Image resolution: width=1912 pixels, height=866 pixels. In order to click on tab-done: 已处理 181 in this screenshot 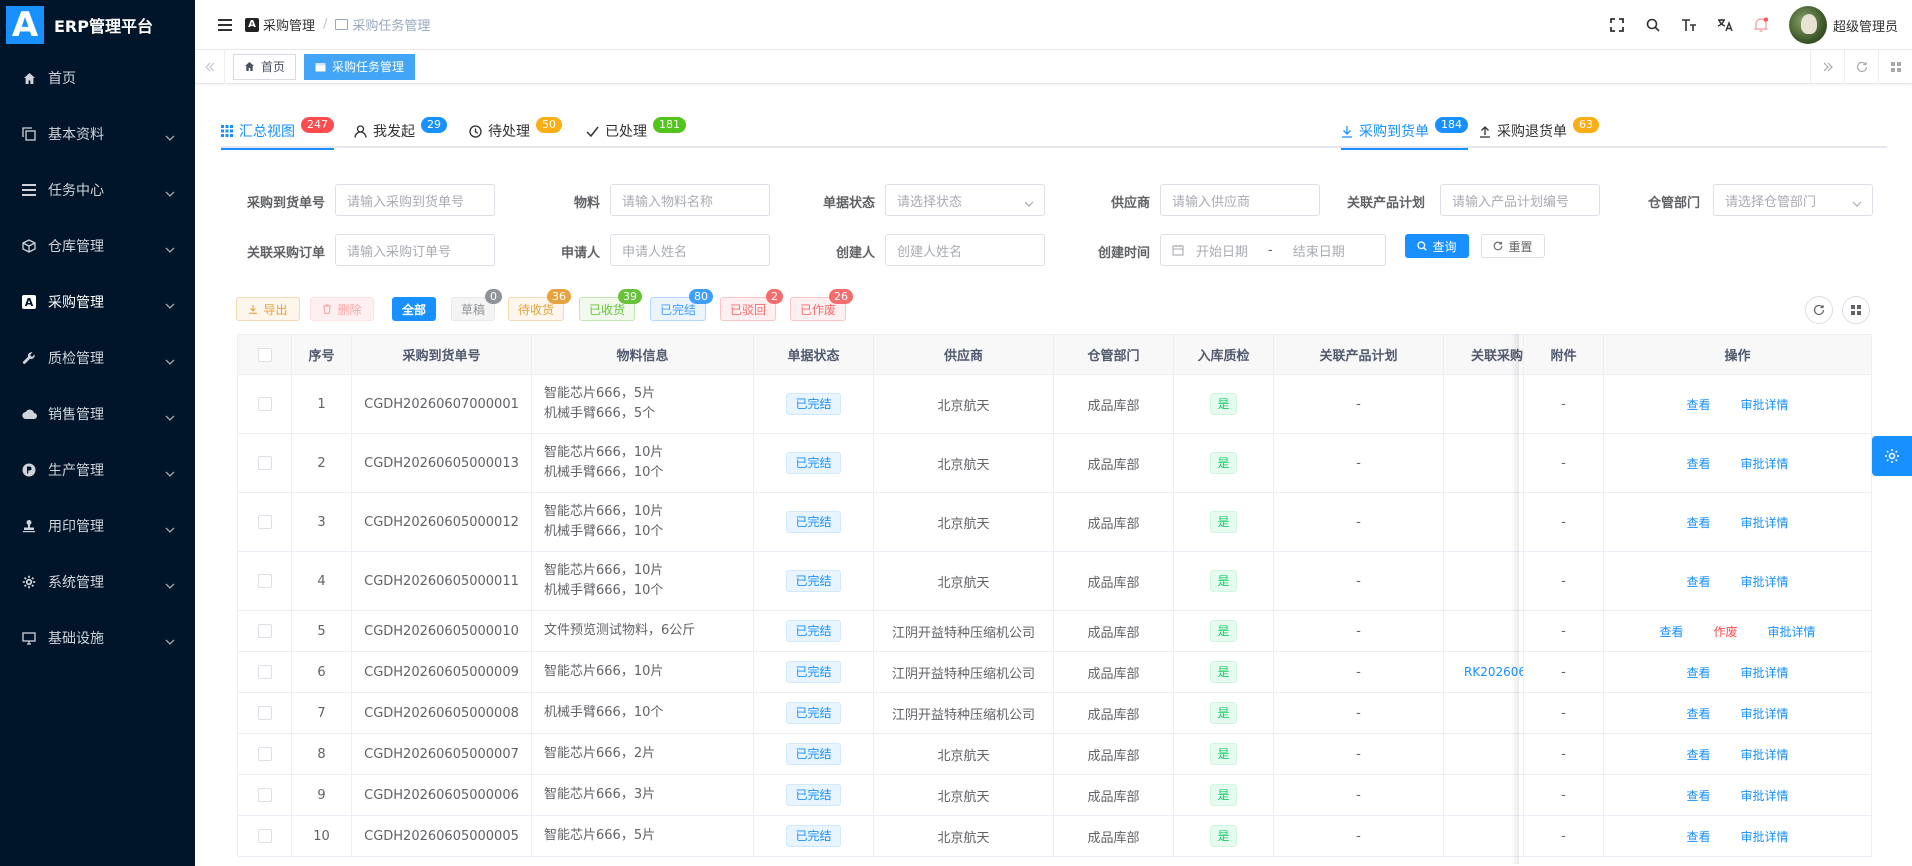, I will do `click(636, 131)`.